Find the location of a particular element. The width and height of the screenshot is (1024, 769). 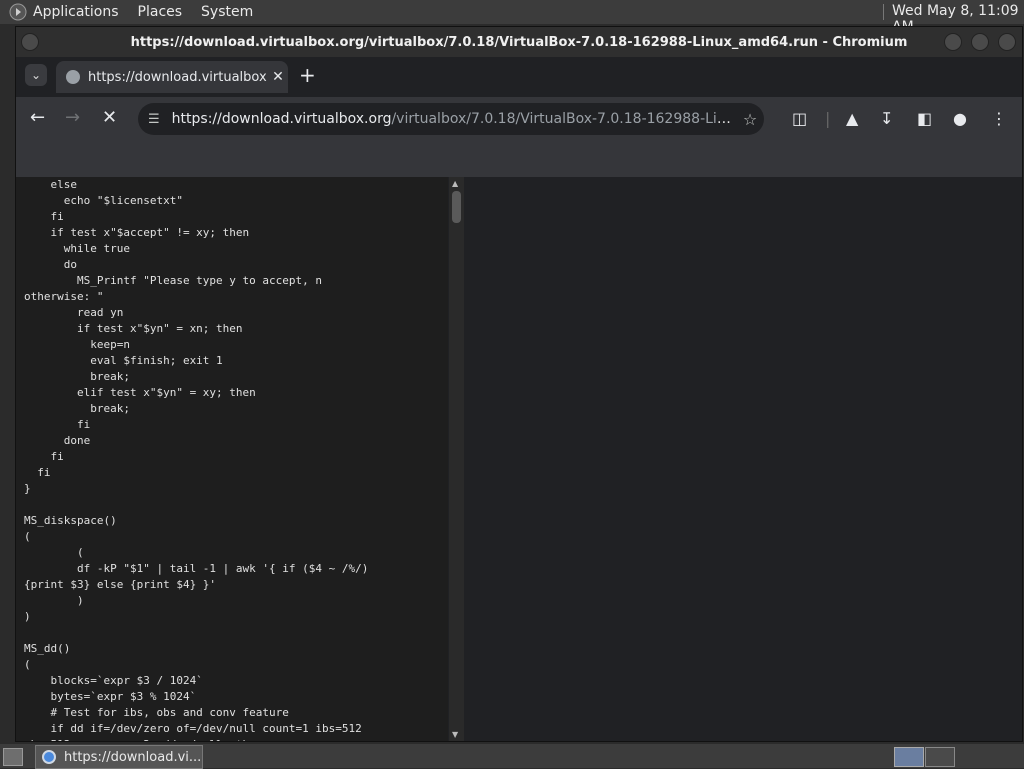

code-line: if test x"$yn" = xn; then is located at coordinates (133, 328).